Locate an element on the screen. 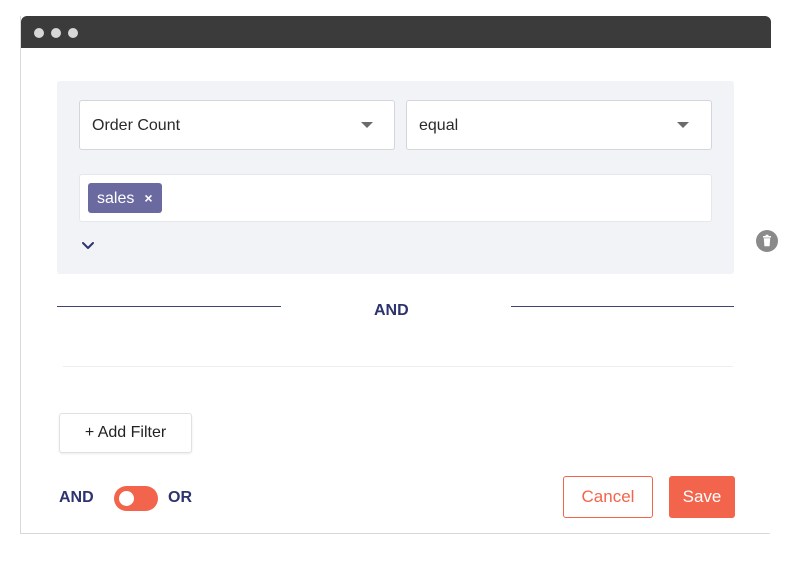 Image resolution: width=790 pixels, height=564 pixels. window-close-dot is located at coordinates (39, 33).